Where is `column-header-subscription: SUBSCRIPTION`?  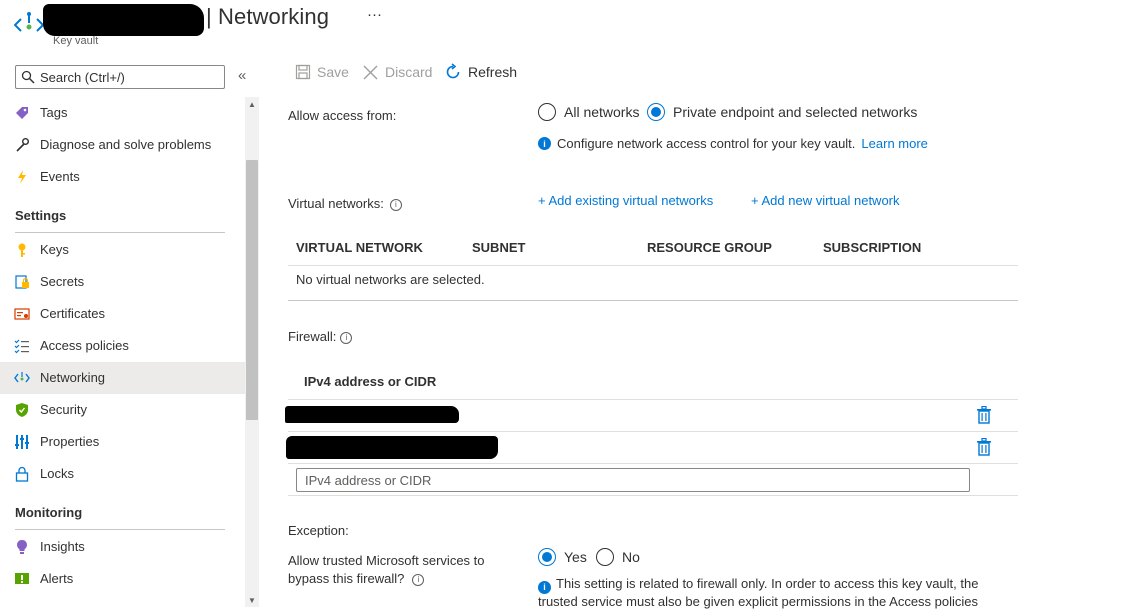 column-header-subscription: SUBSCRIPTION is located at coordinates (872, 247).